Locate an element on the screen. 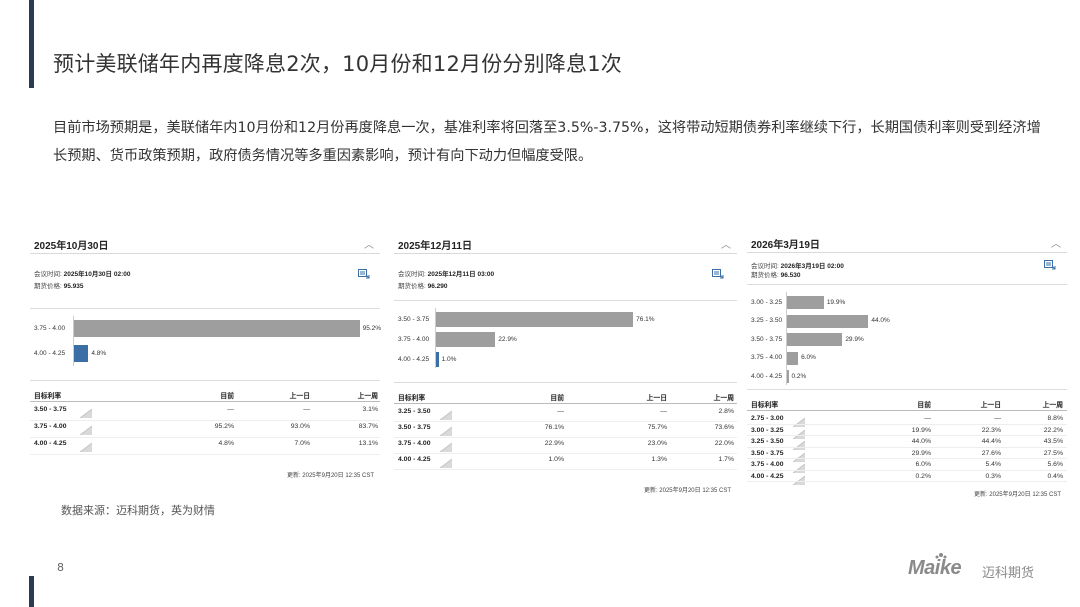 Image resolution: width=1080 pixels, height=607 pixels. row-prev-week-value: 22.2% is located at coordinates (1053, 430).